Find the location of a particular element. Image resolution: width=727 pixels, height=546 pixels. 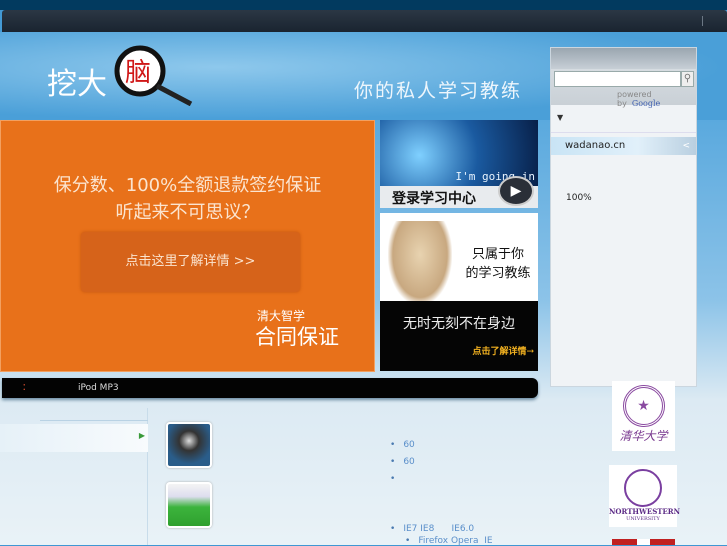

coach-ad: 只属于你的学习教练 无时无刻不在身边点击了解详情→ is located at coordinates (459, 292).